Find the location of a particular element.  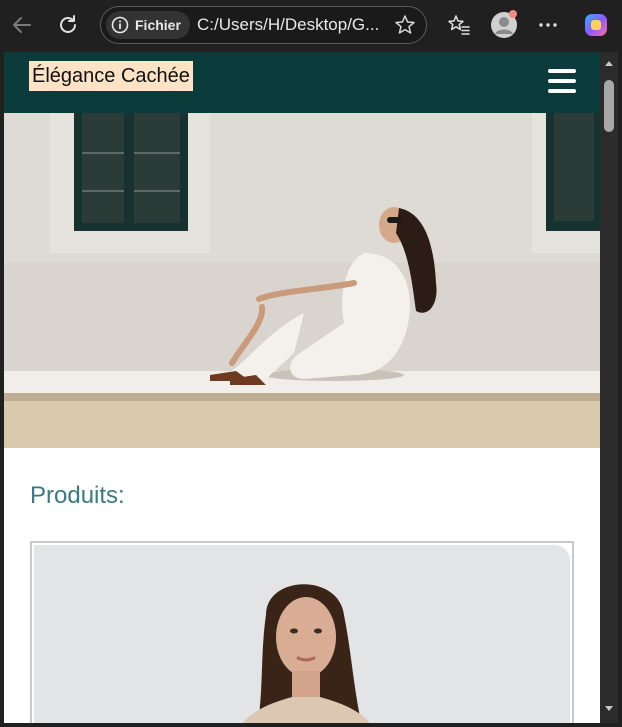

site-info-chip: Fichier is located at coordinates (148, 25).